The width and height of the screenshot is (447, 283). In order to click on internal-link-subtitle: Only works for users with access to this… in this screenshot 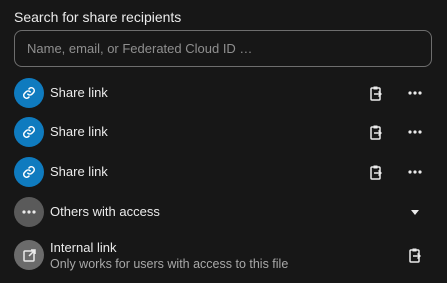, I will do `click(169, 264)`.